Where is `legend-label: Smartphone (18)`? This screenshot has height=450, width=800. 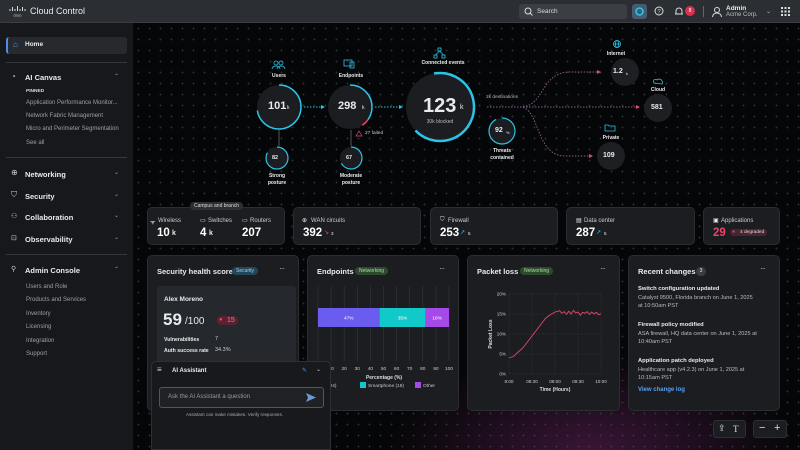
legend-label: Smartphone (18) is located at coordinates (386, 386).